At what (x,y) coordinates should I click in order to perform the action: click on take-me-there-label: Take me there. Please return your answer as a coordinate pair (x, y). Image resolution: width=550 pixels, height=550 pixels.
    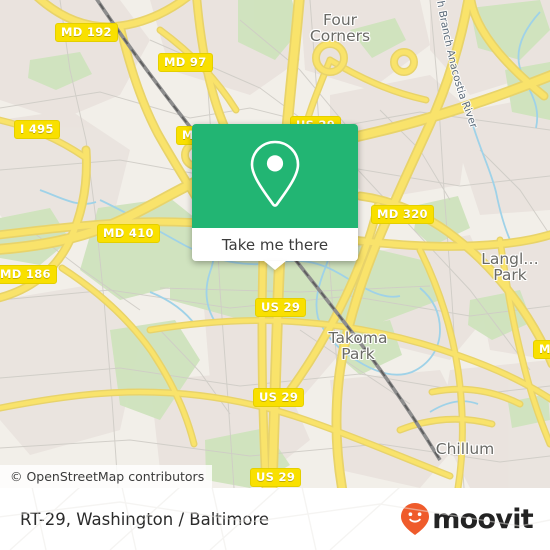
    Looking at the image, I should click on (275, 244).